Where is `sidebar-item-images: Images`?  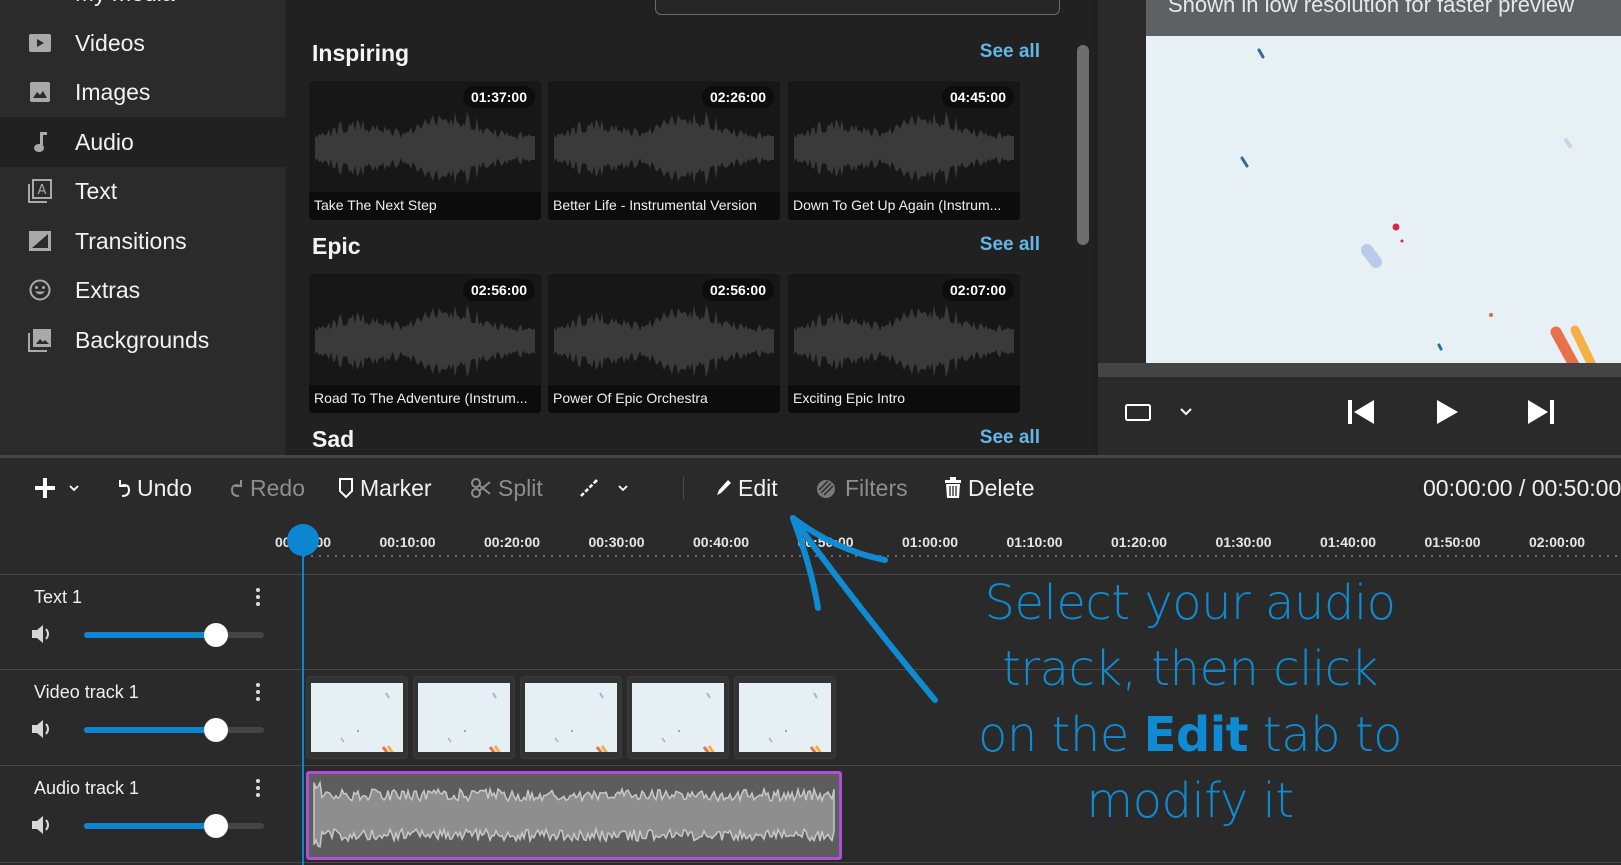
sidebar-item-images: Images is located at coordinates (142, 92).